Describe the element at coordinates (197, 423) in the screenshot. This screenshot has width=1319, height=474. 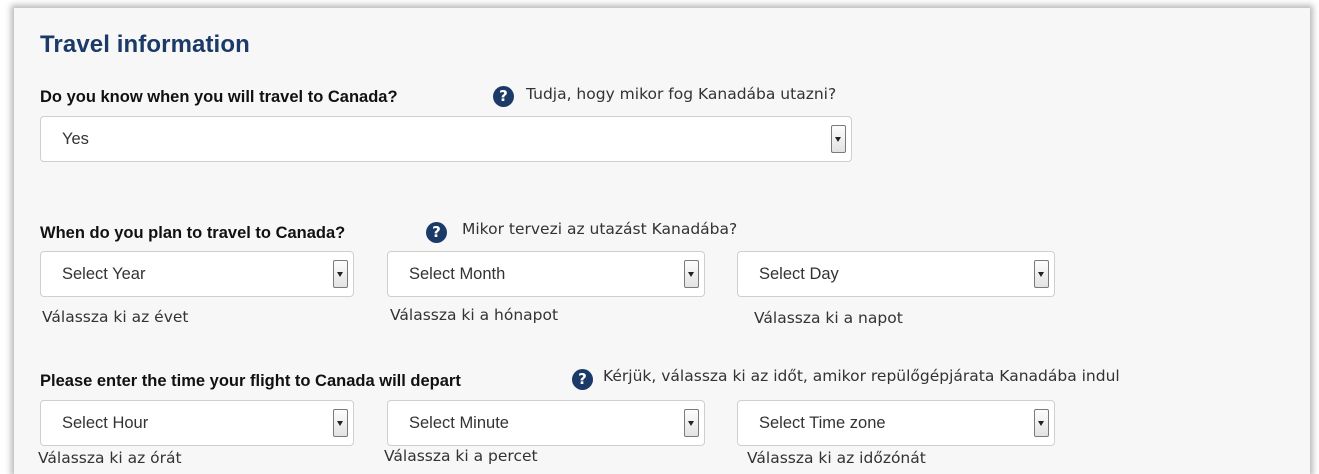
I see `hour-select: Select Hour` at that location.